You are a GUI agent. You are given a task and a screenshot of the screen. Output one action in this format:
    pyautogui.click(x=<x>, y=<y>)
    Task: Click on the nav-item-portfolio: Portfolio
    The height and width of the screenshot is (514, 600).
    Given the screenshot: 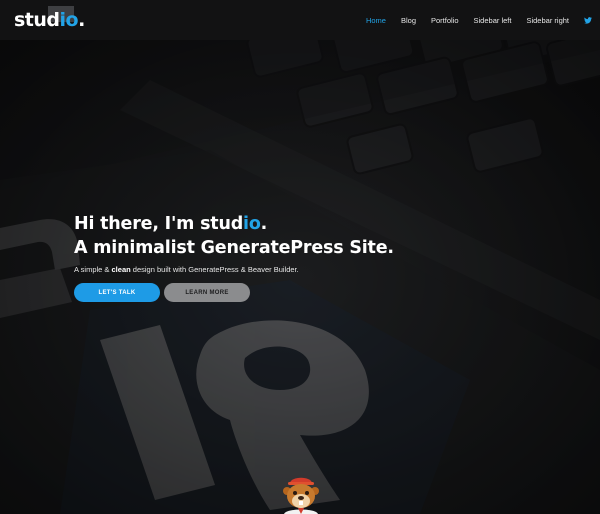 What is the action you would take?
    pyautogui.click(x=445, y=20)
    